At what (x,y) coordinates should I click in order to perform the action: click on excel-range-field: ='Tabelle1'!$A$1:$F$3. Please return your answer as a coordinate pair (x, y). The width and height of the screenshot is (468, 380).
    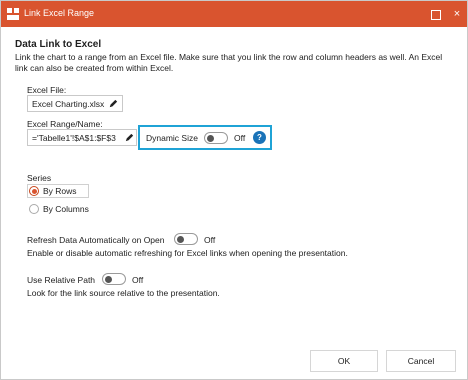
    Looking at the image, I should click on (82, 137).